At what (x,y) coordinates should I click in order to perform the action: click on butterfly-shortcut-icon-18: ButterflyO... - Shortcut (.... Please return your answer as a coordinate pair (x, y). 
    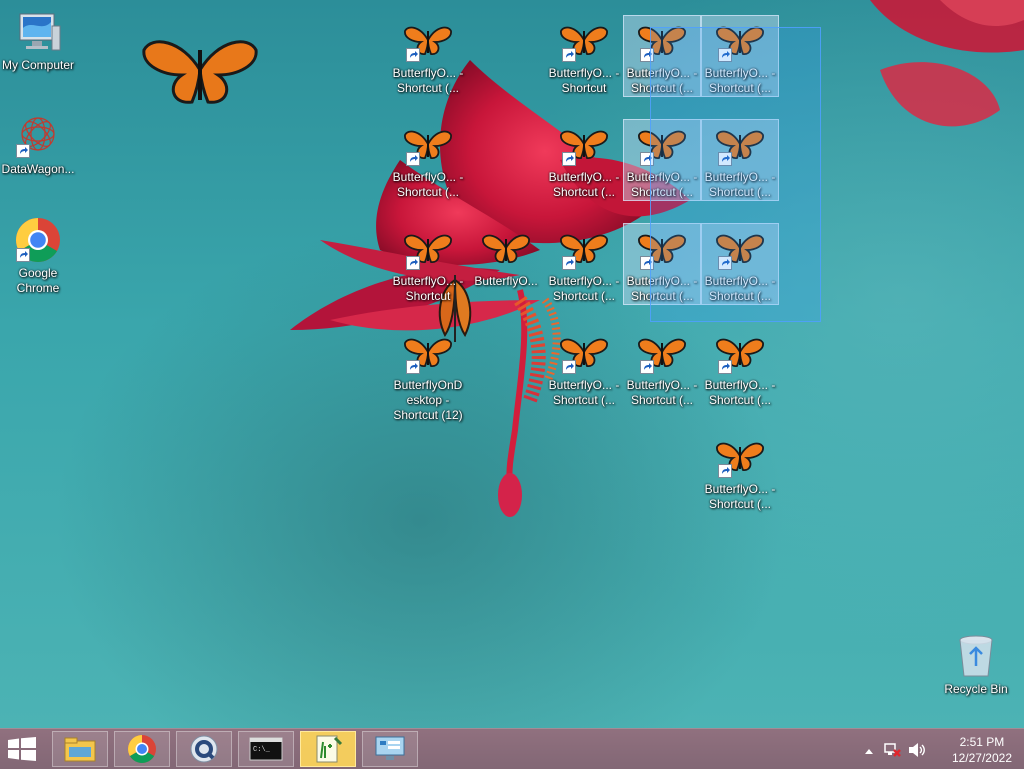
    Looking at the image, I should click on (740, 472).